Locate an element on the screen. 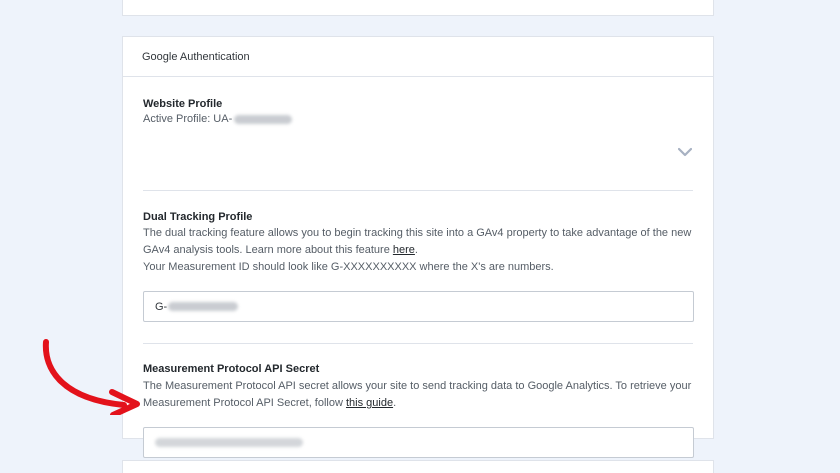  api-secret-title: Measurement Protocol API Secret is located at coordinates (231, 369).